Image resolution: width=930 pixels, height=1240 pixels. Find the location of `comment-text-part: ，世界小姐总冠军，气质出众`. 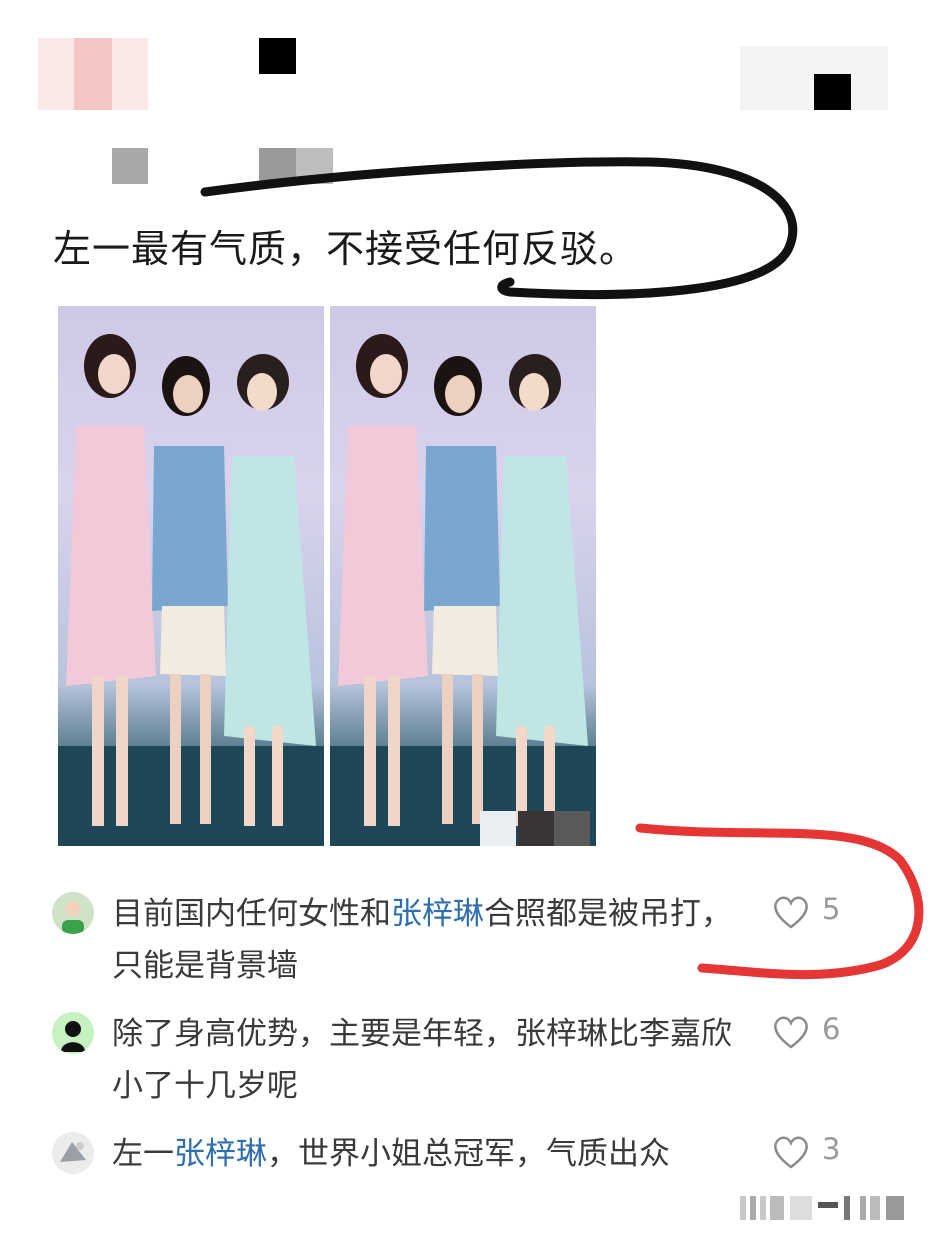

comment-text-part: ，世界小姐总冠军，气质出众 is located at coordinates (468, 1154).